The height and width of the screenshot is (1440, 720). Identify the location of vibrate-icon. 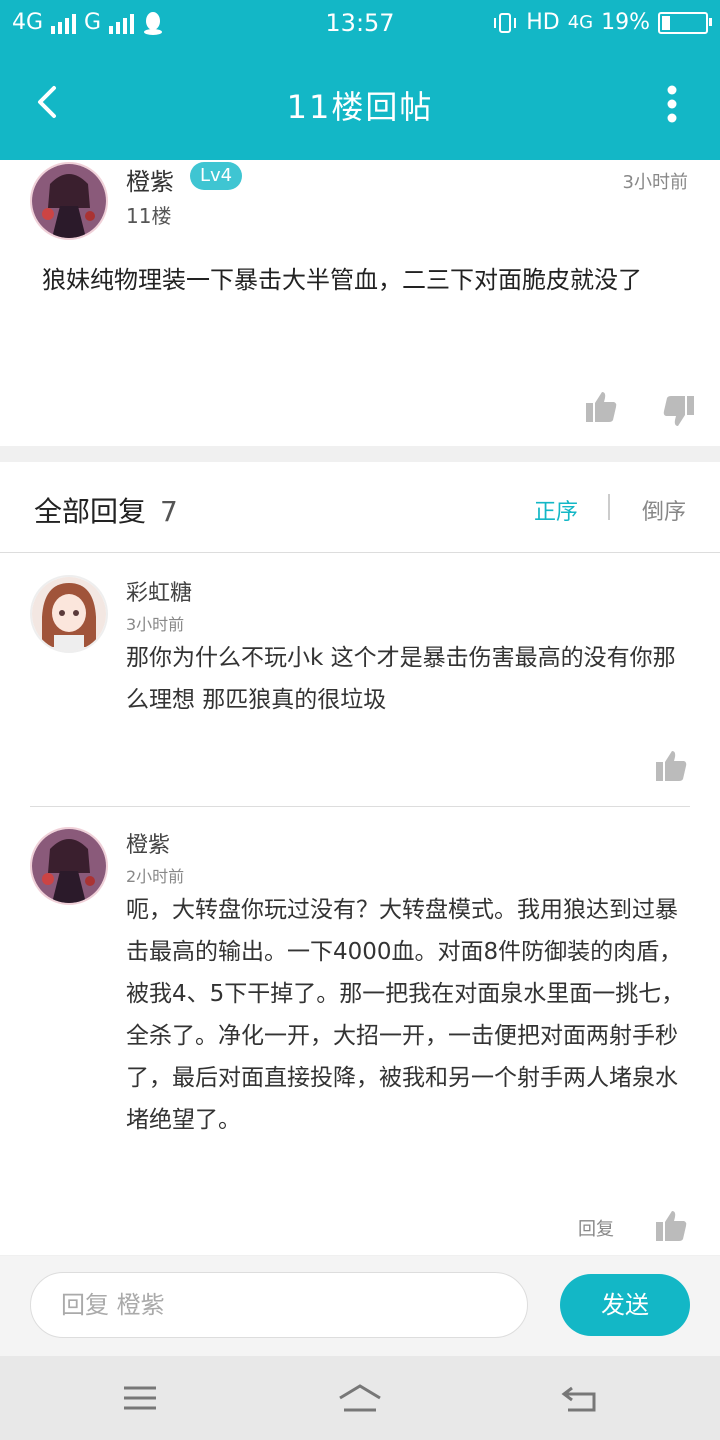
(505, 22).